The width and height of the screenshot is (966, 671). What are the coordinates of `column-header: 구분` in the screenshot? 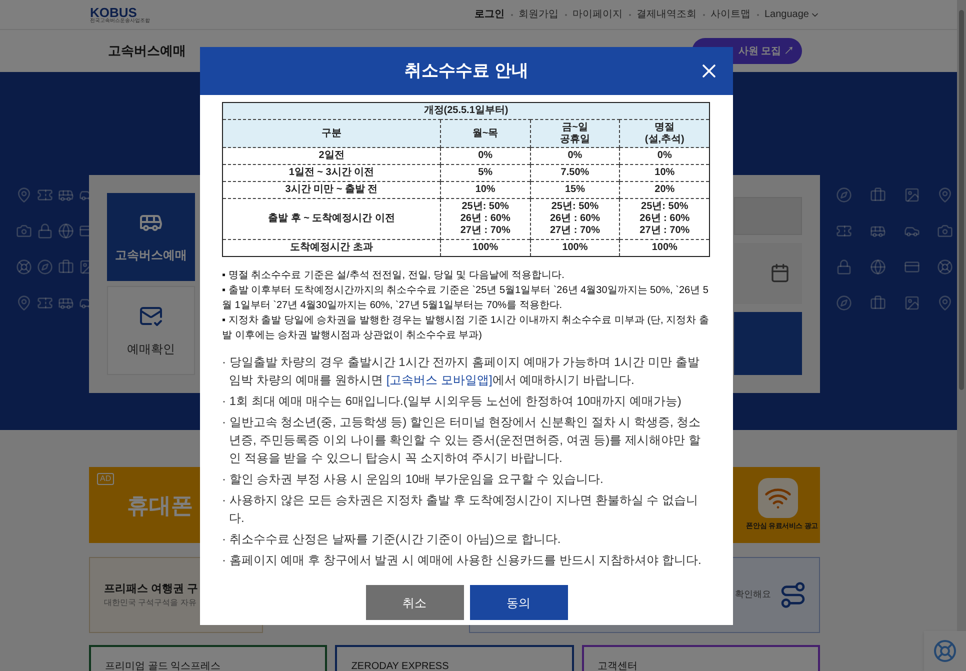 It's located at (331, 134).